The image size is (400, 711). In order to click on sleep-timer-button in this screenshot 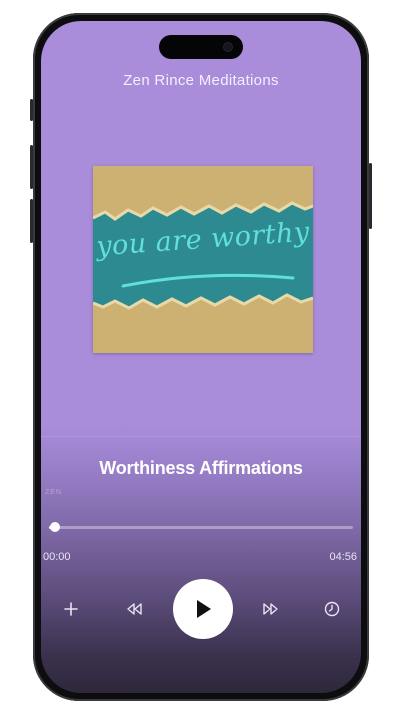, I will do `click(332, 609)`.